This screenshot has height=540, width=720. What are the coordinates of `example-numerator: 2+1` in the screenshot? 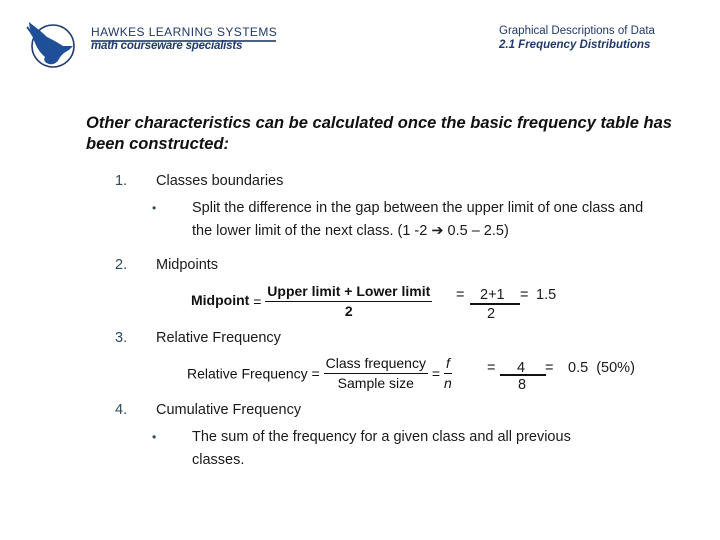 It's located at (492, 295).